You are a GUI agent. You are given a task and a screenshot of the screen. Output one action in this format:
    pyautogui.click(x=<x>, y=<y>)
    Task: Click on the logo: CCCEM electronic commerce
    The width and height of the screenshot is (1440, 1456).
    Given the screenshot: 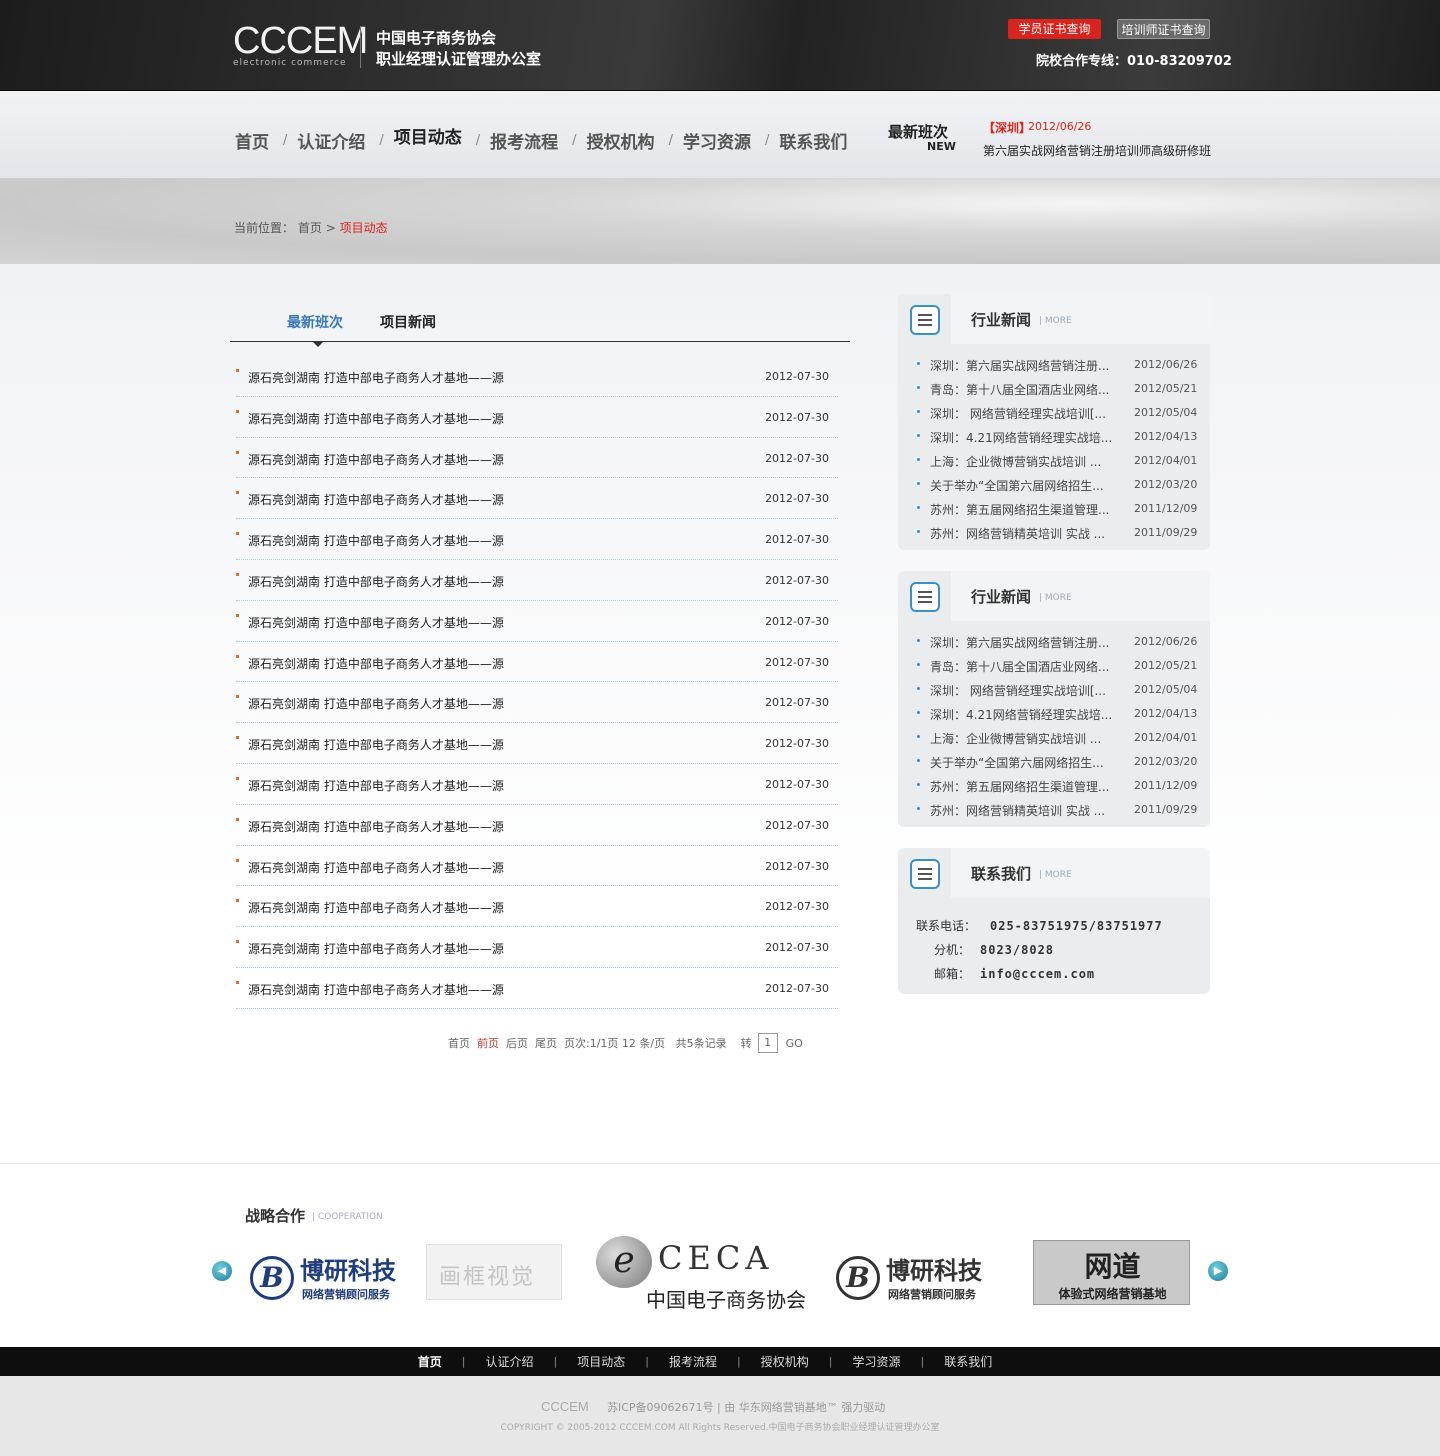 What is the action you would take?
    pyautogui.click(x=300, y=45)
    